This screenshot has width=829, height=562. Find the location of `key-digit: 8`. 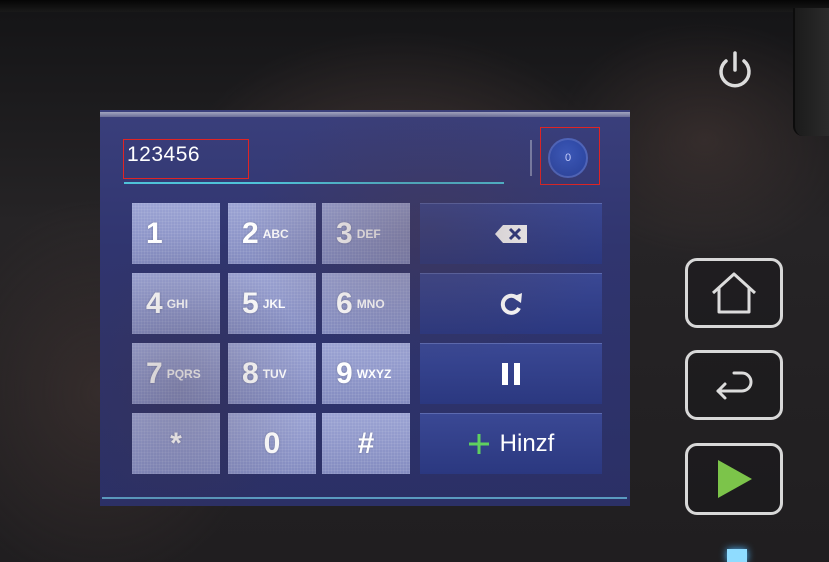

key-digit: 8 is located at coordinates (250, 373).